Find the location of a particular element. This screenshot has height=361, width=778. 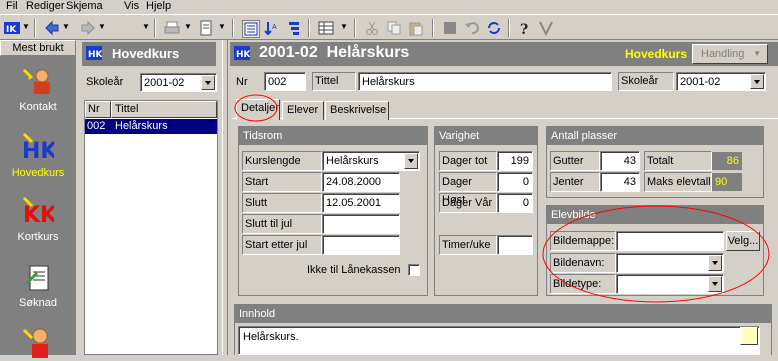

tittel-field: Helårskurs is located at coordinates (485, 81).